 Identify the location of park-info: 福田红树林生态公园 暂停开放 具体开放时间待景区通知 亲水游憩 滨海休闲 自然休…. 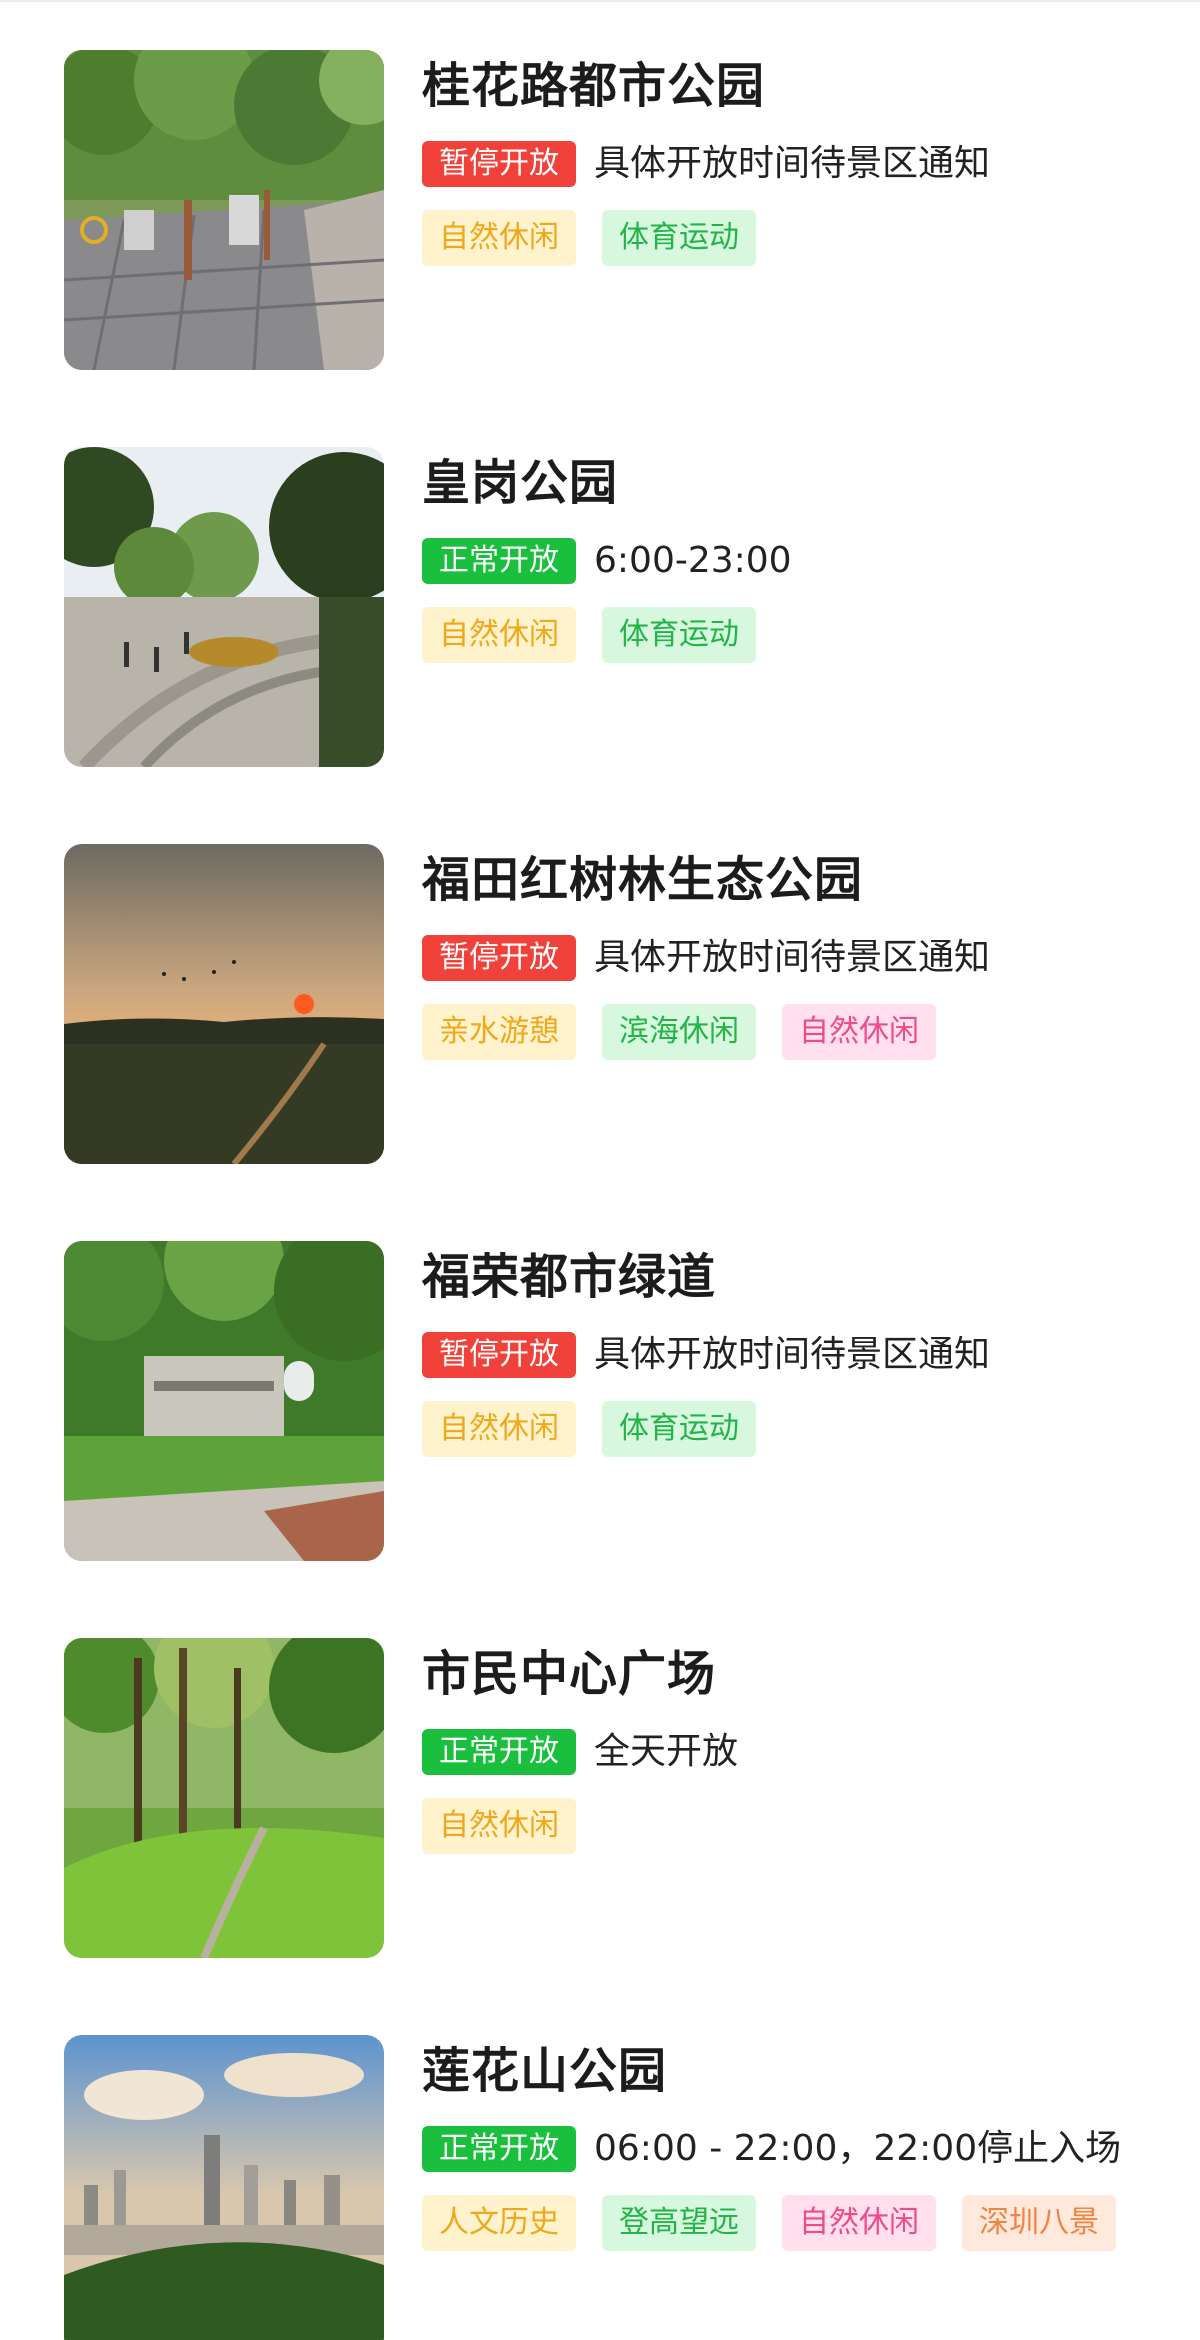
(802, 952).